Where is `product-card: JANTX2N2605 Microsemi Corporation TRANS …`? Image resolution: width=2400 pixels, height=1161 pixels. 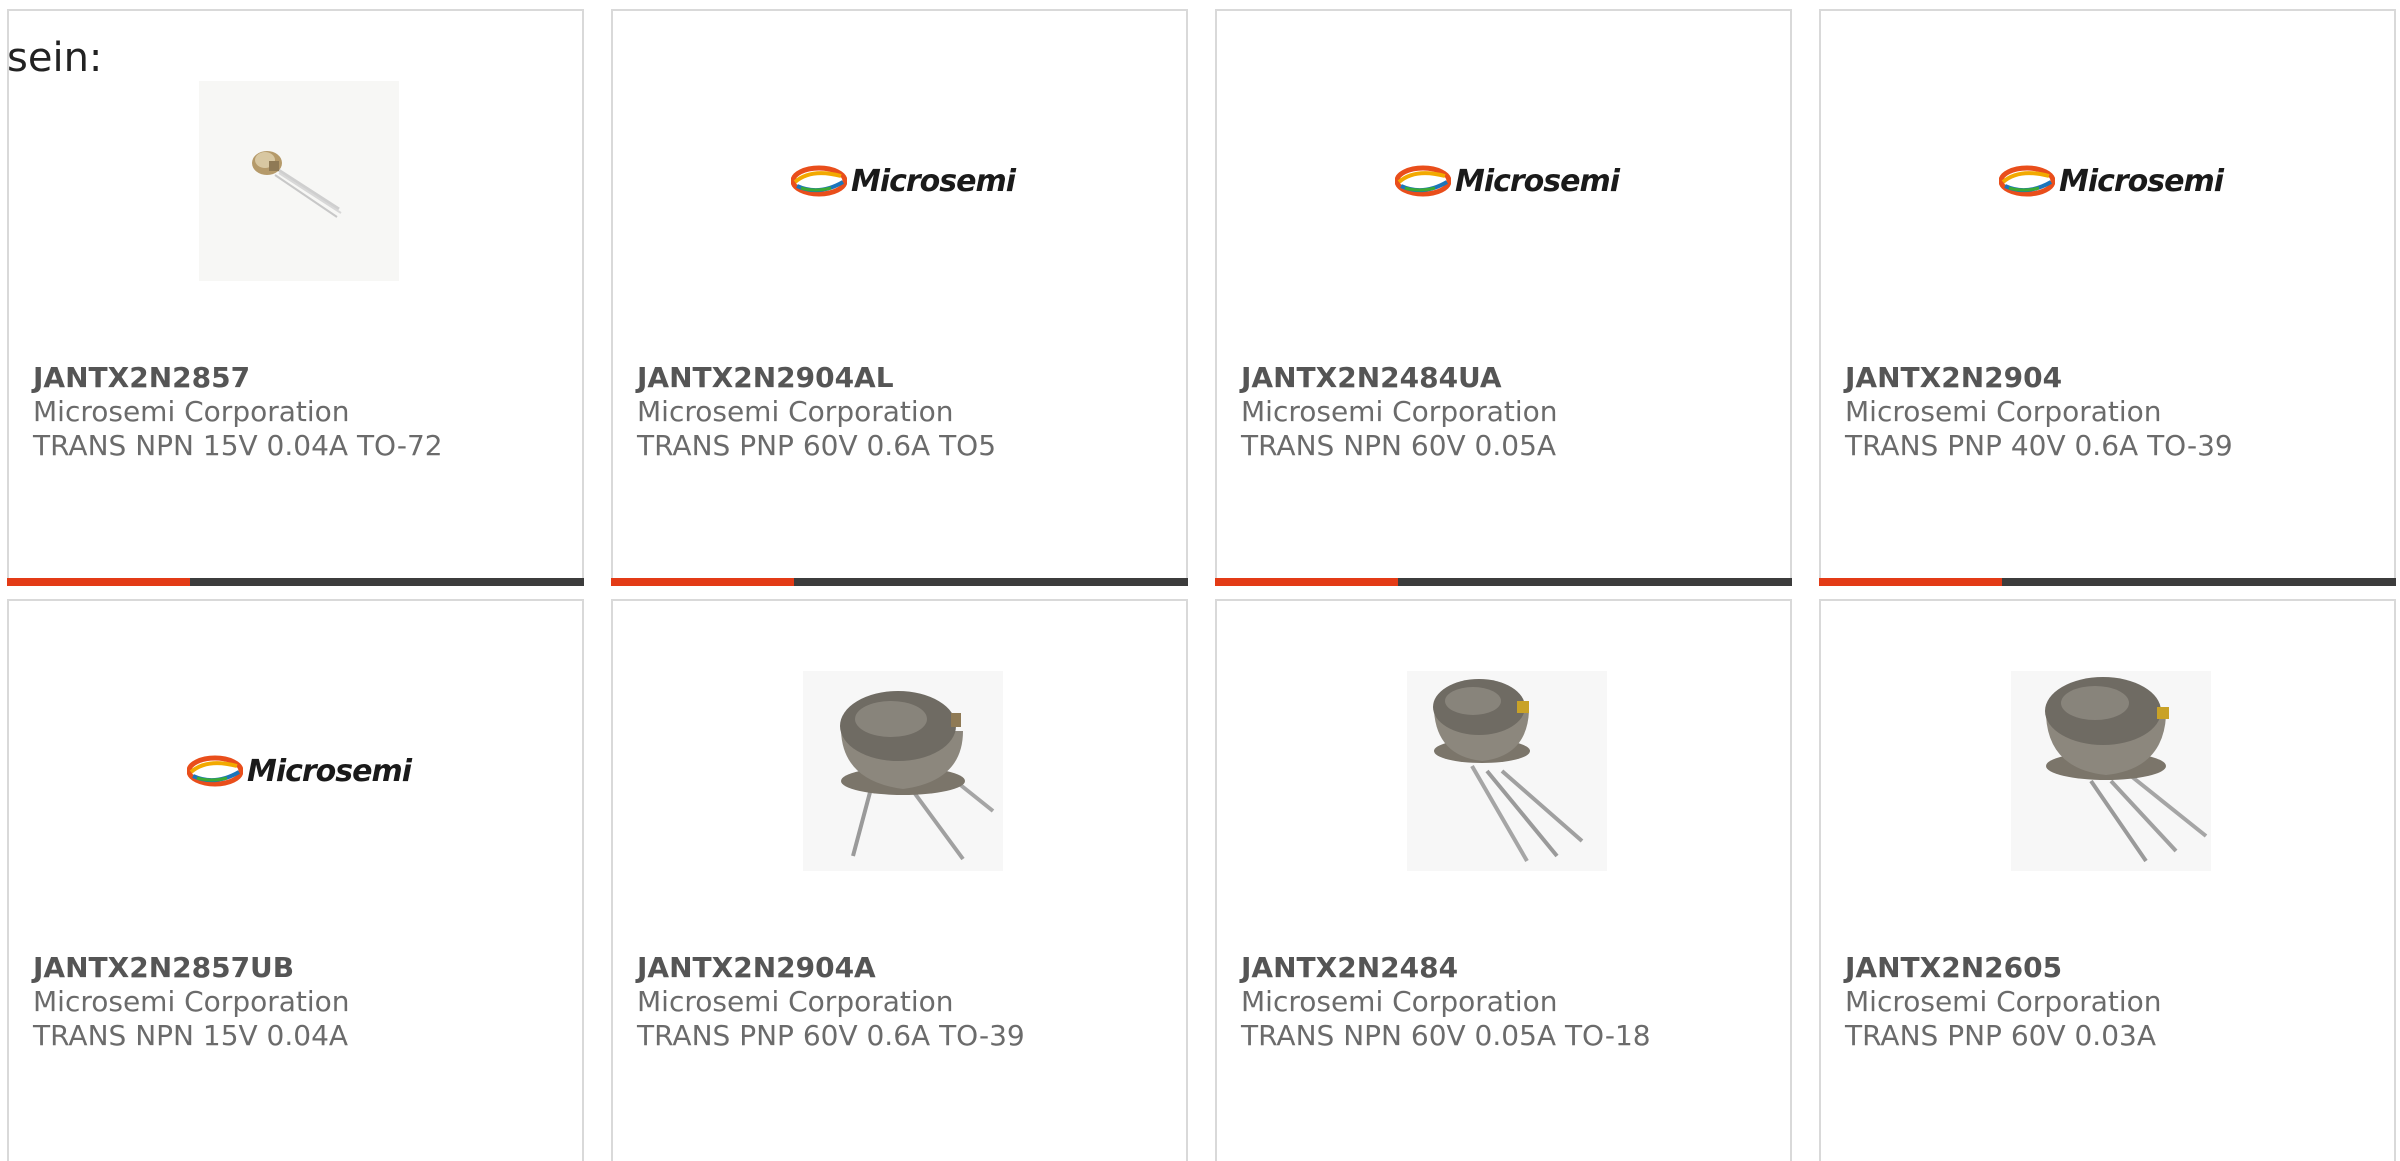
product-card: JANTX2N2605 Microsemi Corporation TRANS … is located at coordinates (2107, 880).